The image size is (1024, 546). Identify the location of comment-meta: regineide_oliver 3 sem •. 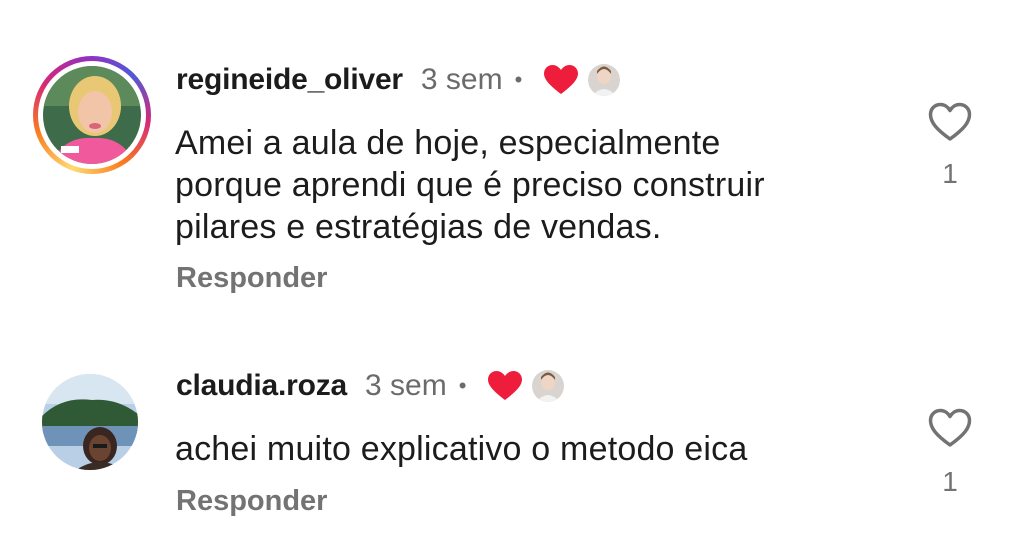
(398, 80).